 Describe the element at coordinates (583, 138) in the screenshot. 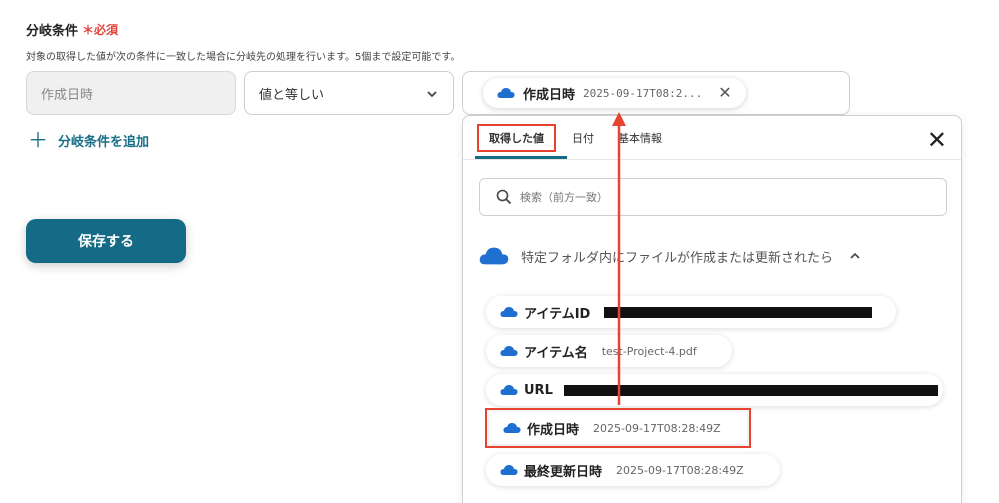

I see `tab-date: 日付` at that location.